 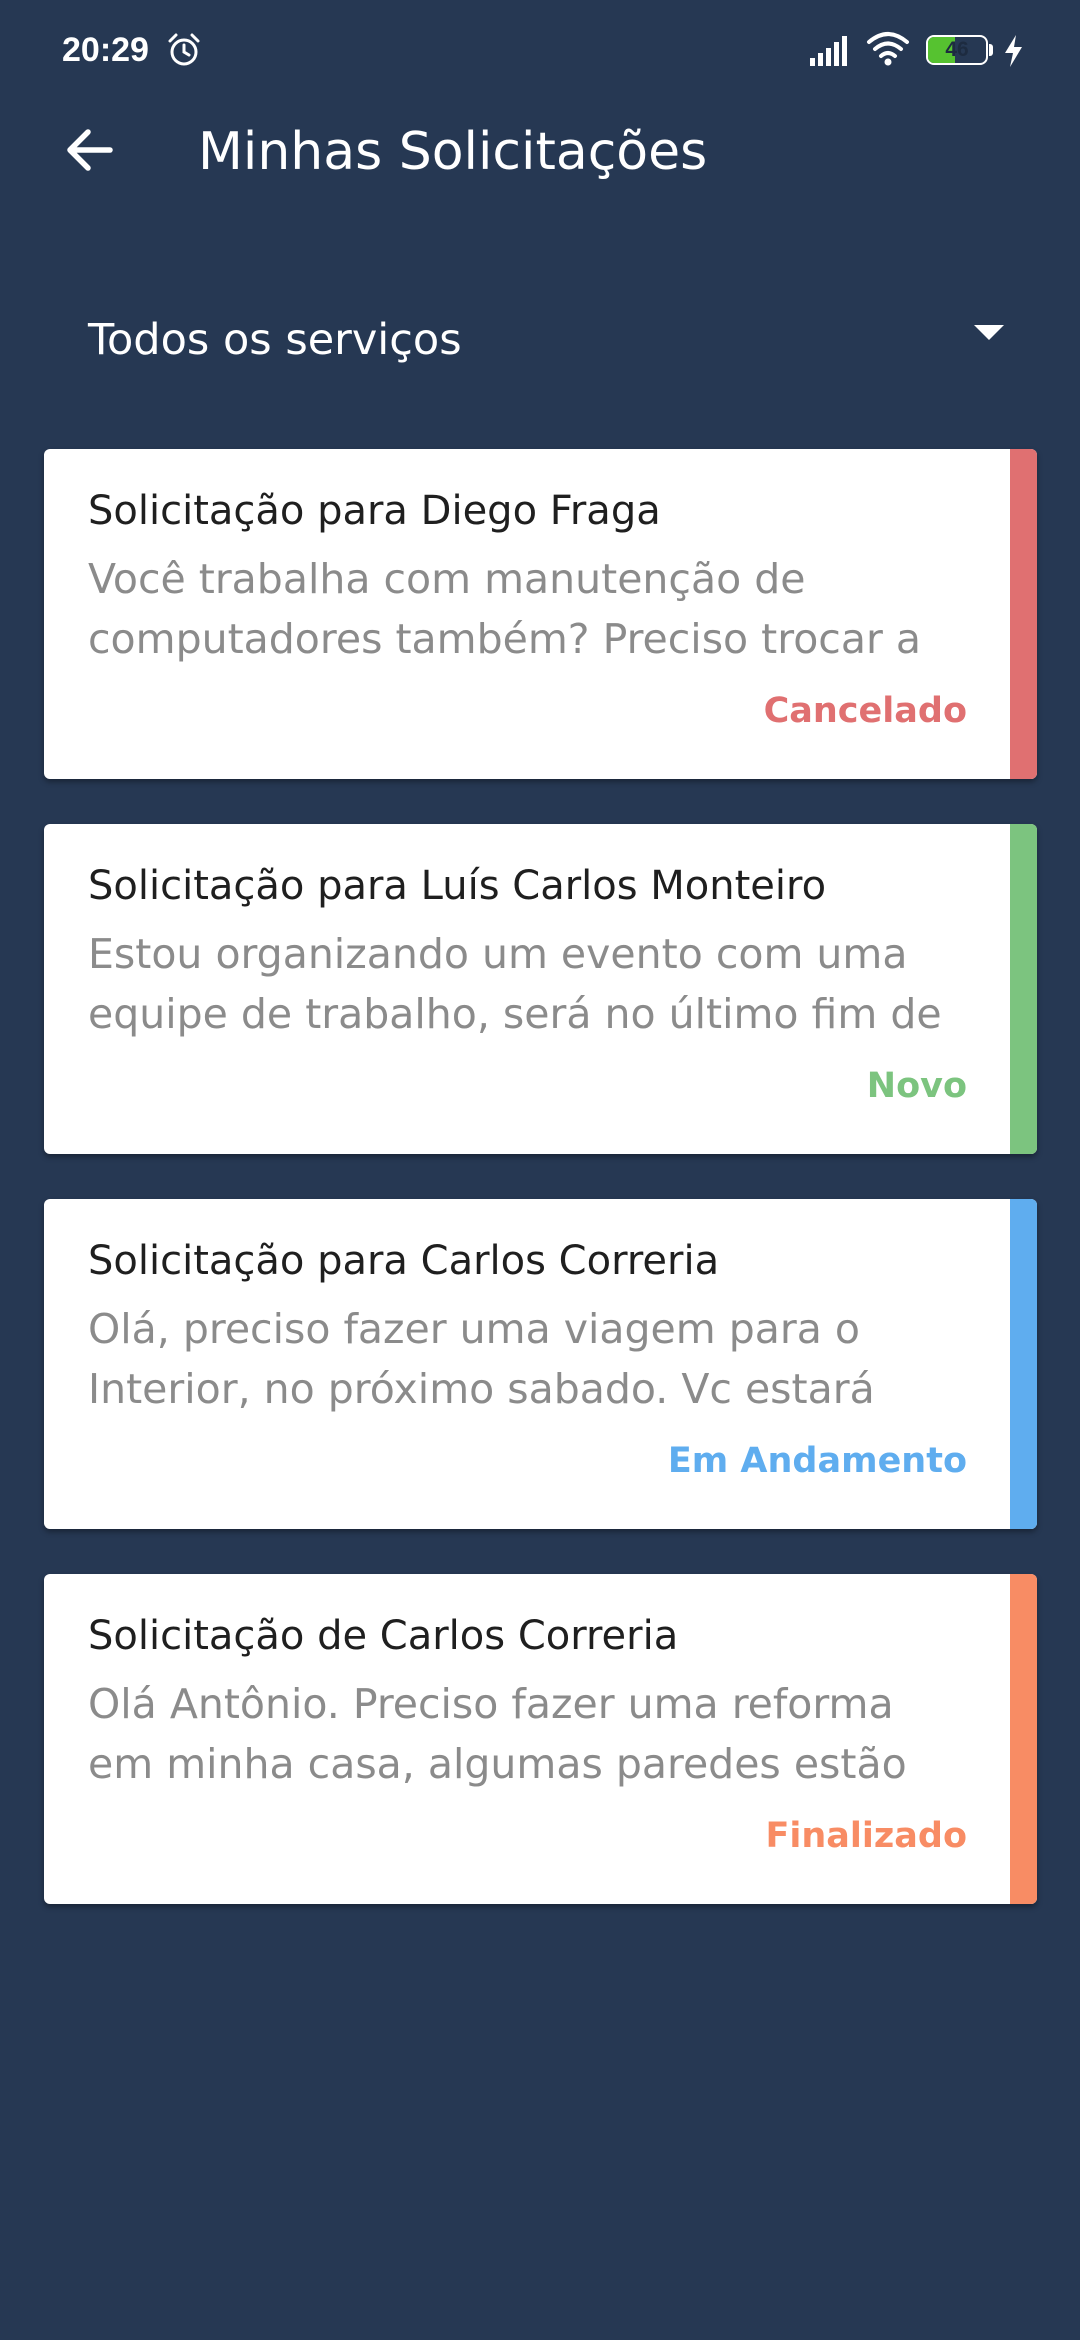 What do you see at coordinates (866, 1836) in the screenshot?
I see `request-status: Finalizado` at bounding box center [866, 1836].